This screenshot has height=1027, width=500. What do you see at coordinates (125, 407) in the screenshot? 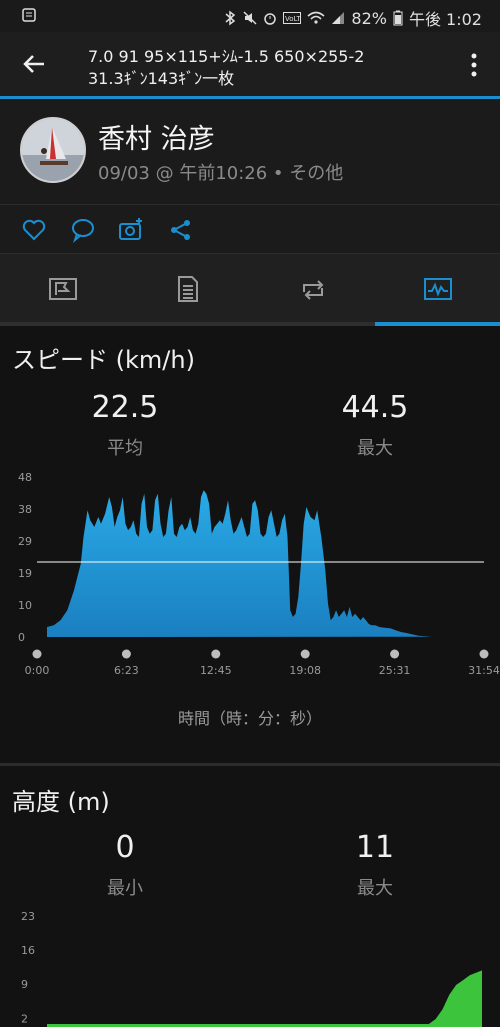
I see `speed-avg-value: 22.5` at bounding box center [125, 407].